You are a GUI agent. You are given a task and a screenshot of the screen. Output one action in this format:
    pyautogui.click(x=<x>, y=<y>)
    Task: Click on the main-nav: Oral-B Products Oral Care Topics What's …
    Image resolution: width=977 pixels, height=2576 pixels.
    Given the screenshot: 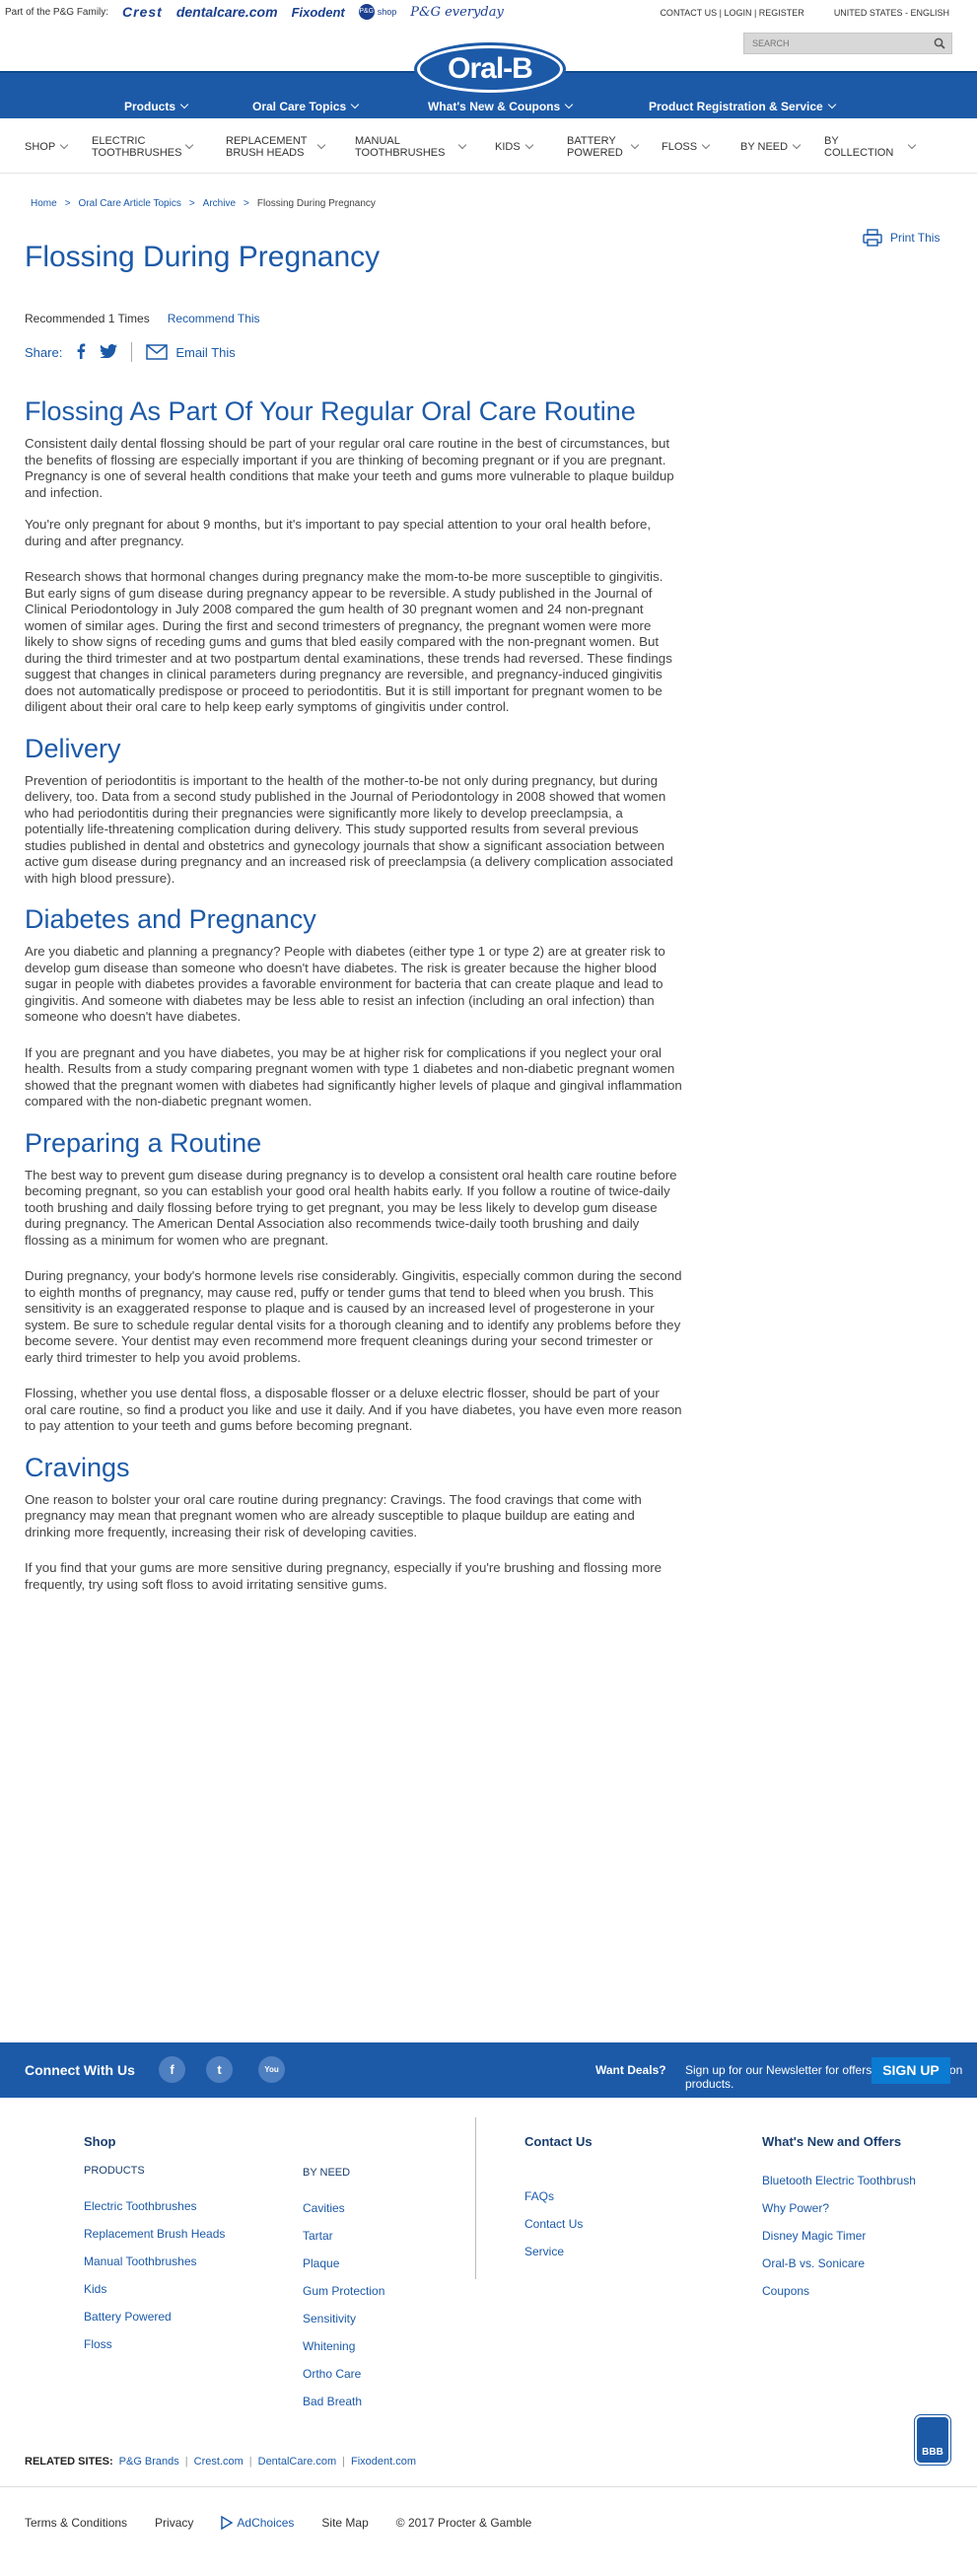 What is the action you would take?
    pyautogui.click(x=488, y=81)
    